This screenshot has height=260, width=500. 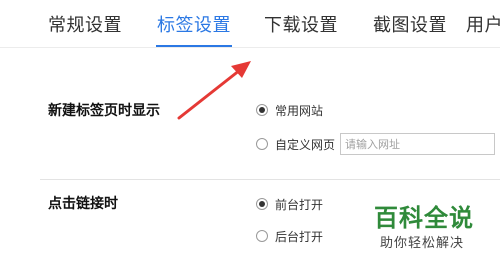 I want to click on radio-foreground-open, so click(x=262, y=204).